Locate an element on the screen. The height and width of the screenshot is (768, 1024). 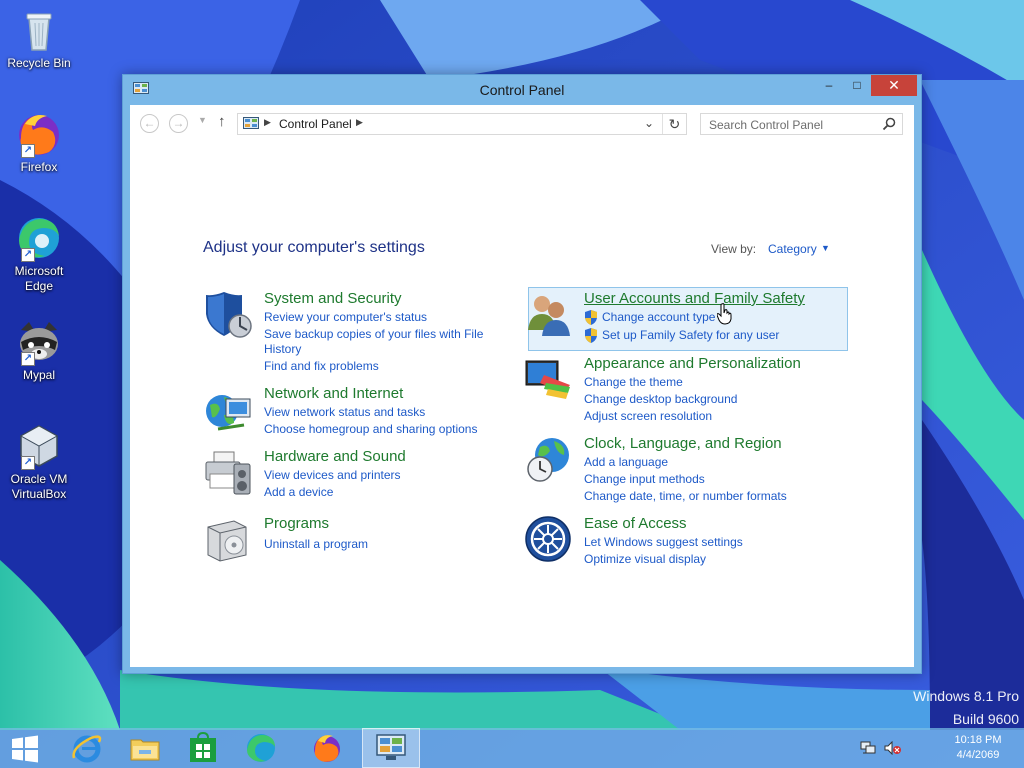
hand-cursor-icon is located at coordinates (724, 314).